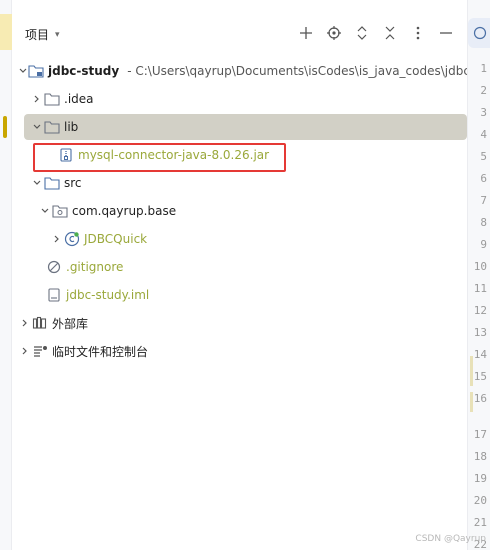  Describe the element at coordinates (245, 127) in the screenshot. I see `tree-item-lib: lib` at that location.